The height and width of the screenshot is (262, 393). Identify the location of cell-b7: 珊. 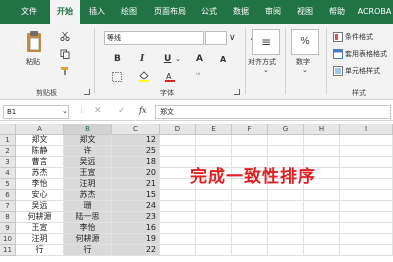
(88, 206).